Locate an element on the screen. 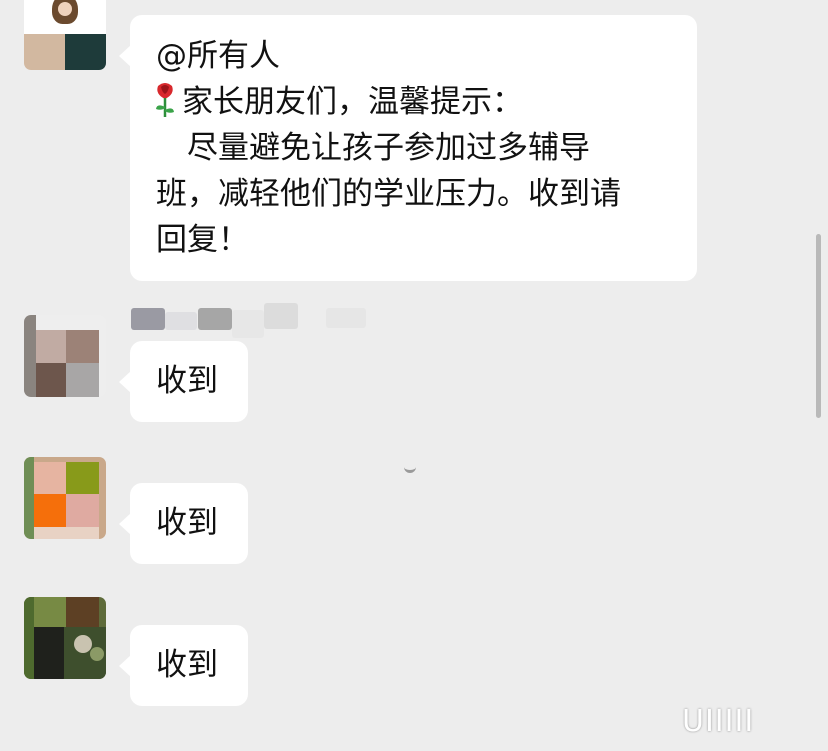 This screenshot has height=751, width=828. watermark: UIIIII is located at coordinates (718, 721).